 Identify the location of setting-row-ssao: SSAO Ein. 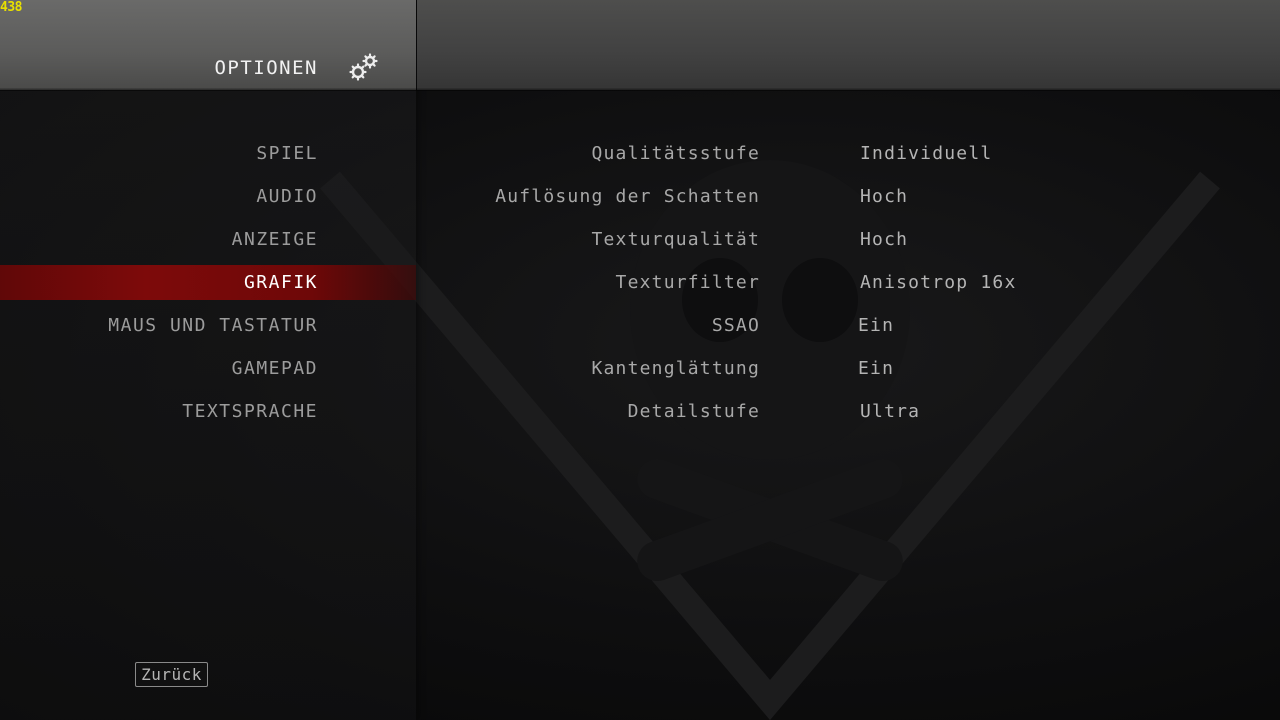
(800, 325).